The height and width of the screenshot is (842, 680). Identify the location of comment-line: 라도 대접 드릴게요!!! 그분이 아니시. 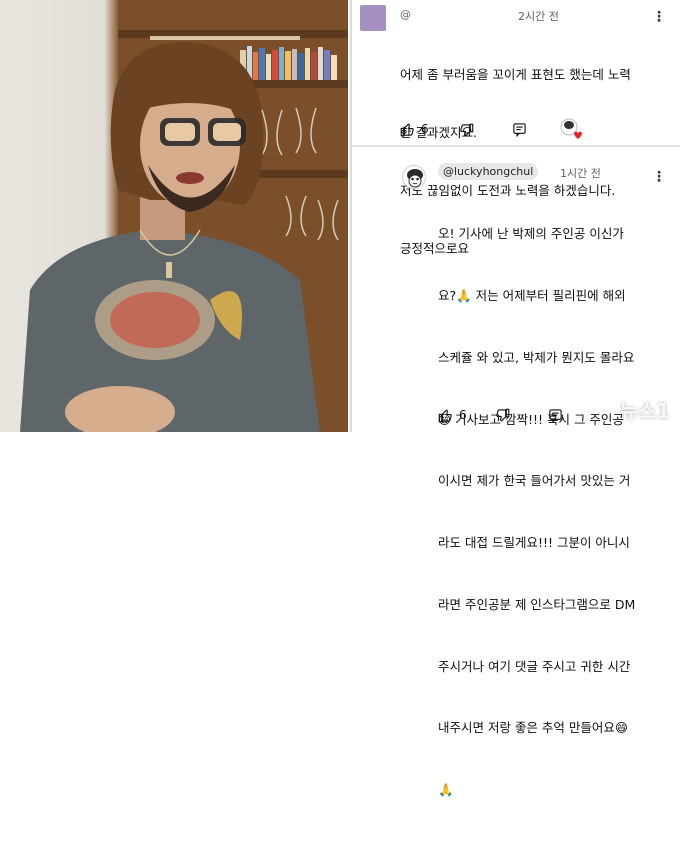
(534, 543).